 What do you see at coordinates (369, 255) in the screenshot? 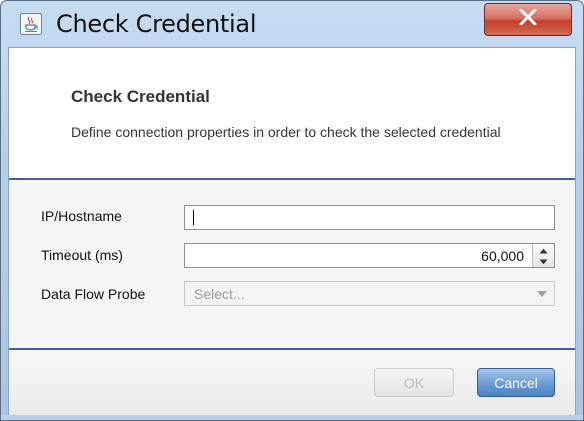
I see `timeout-spinner: 60,000` at bounding box center [369, 255].